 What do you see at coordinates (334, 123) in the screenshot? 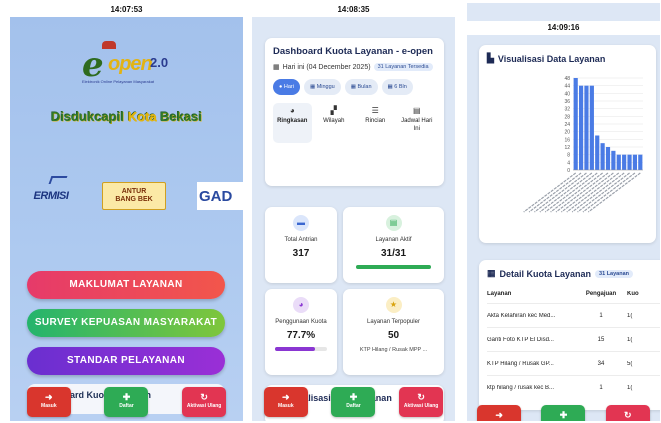
I see `tab-wilayah: ▞ Wilayah` at bounding box center [334, 123].